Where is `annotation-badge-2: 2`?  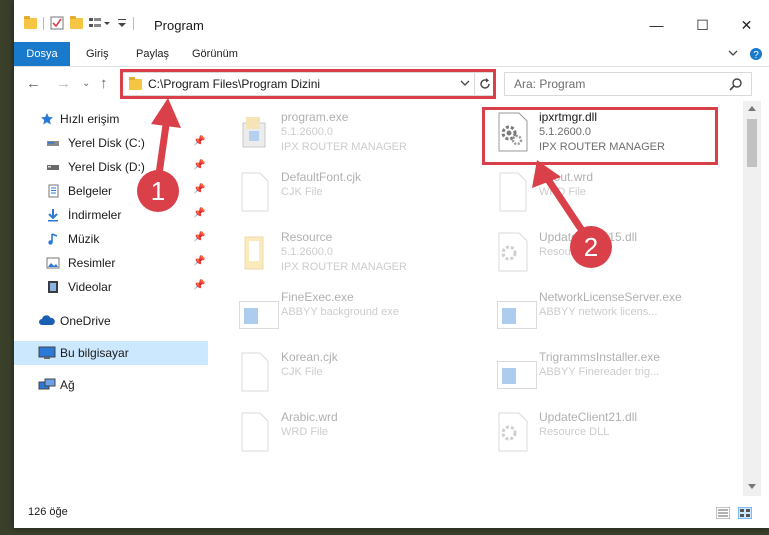 annotation-badge-2: 2 is located at coordinates (591, 247).